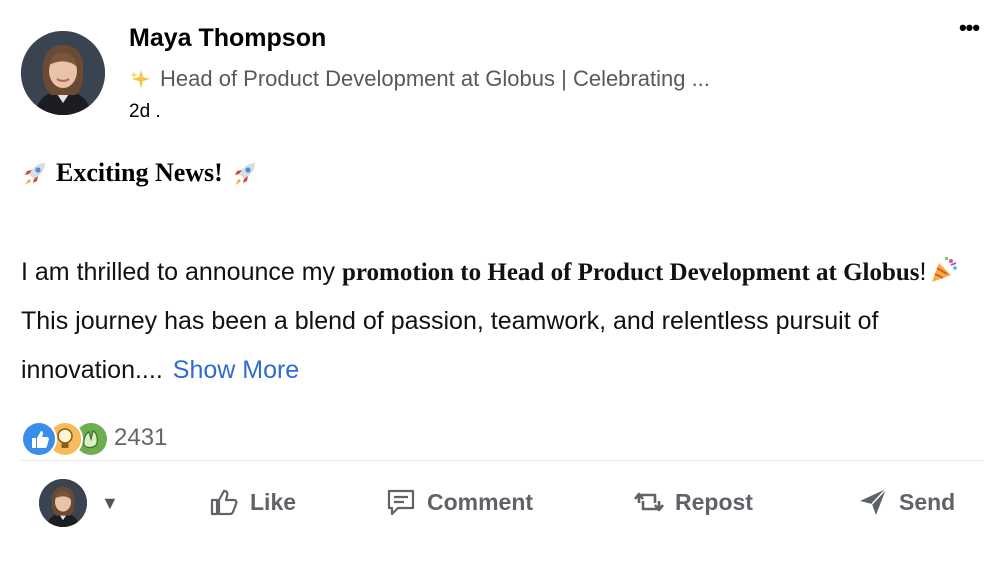  What do you see at coordinates (39, 439) in the screenshot?
I see `like-reaction-icon` at bounding box center [39, 439].